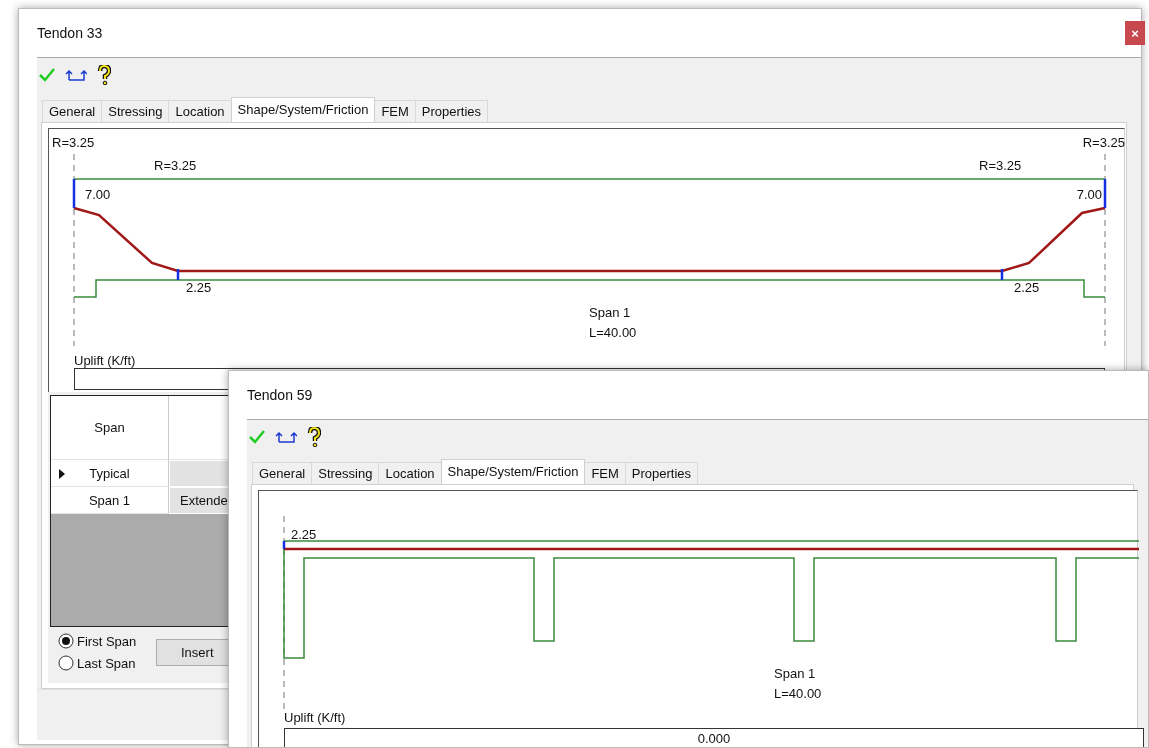  What do you see at coordinates (97, 663) in the screenshot?
I see `radio-option: Last Span` at bounding box center [97, 663].